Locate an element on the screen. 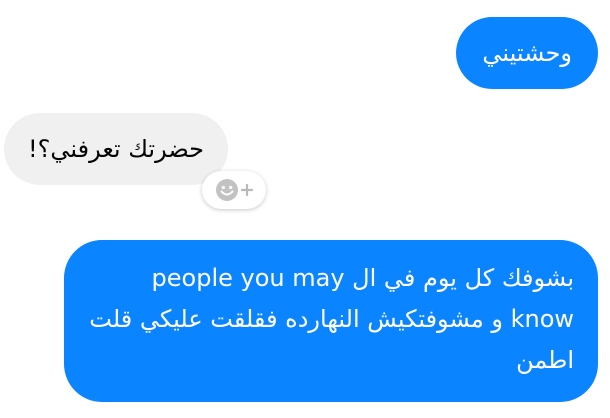  message-text: حضرتك تعرفني؟! is located at coordinates (116, 149).